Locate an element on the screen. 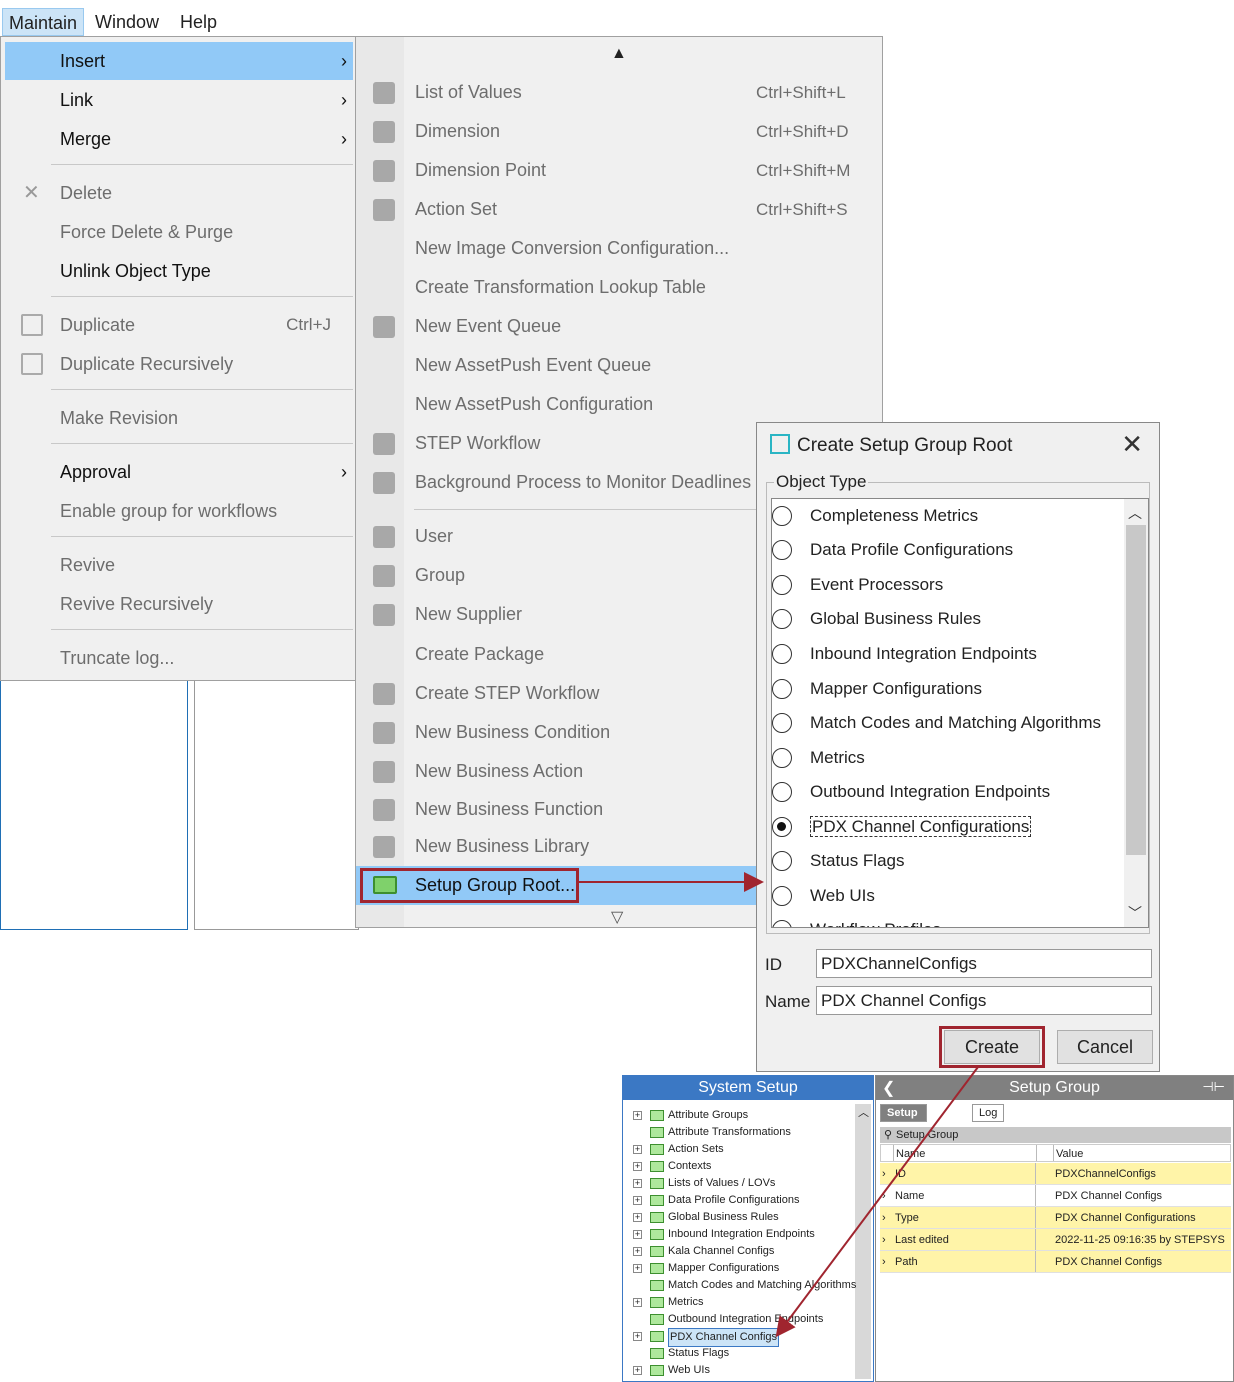 The height and width of the screenshot is (1382, 1234). menu-item-insert: Insert › is located at coordinates (179, 61).